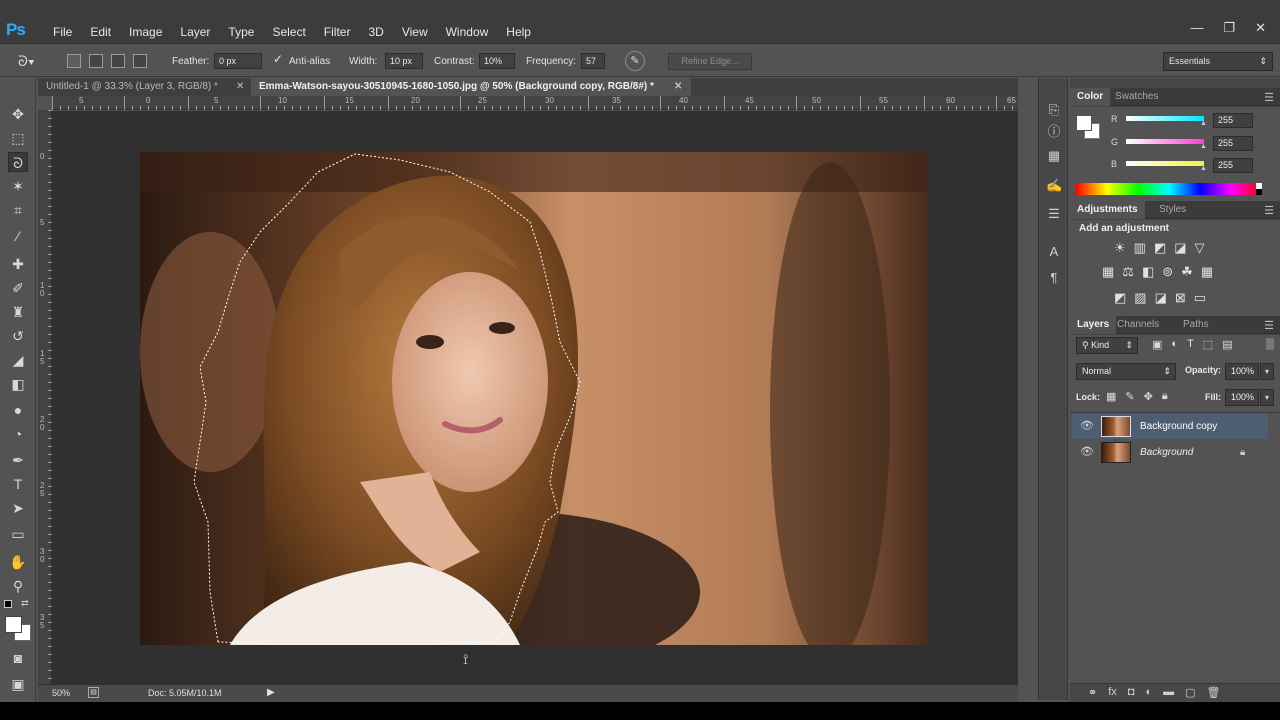 The height and width of the screenshot is (720, 1280). Describe the element at coordinates (195, 32) in the screenshot. I see `menu-layer: Layer` at that location.